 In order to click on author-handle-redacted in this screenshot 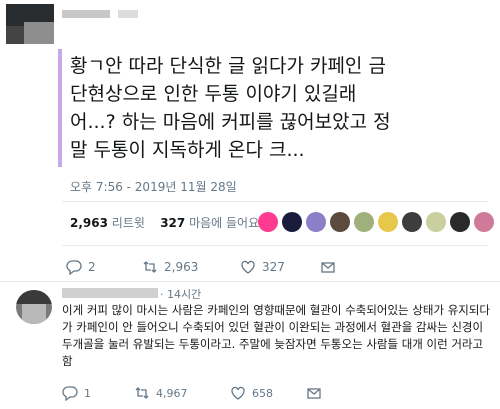, I will do `click(128, 14)`.